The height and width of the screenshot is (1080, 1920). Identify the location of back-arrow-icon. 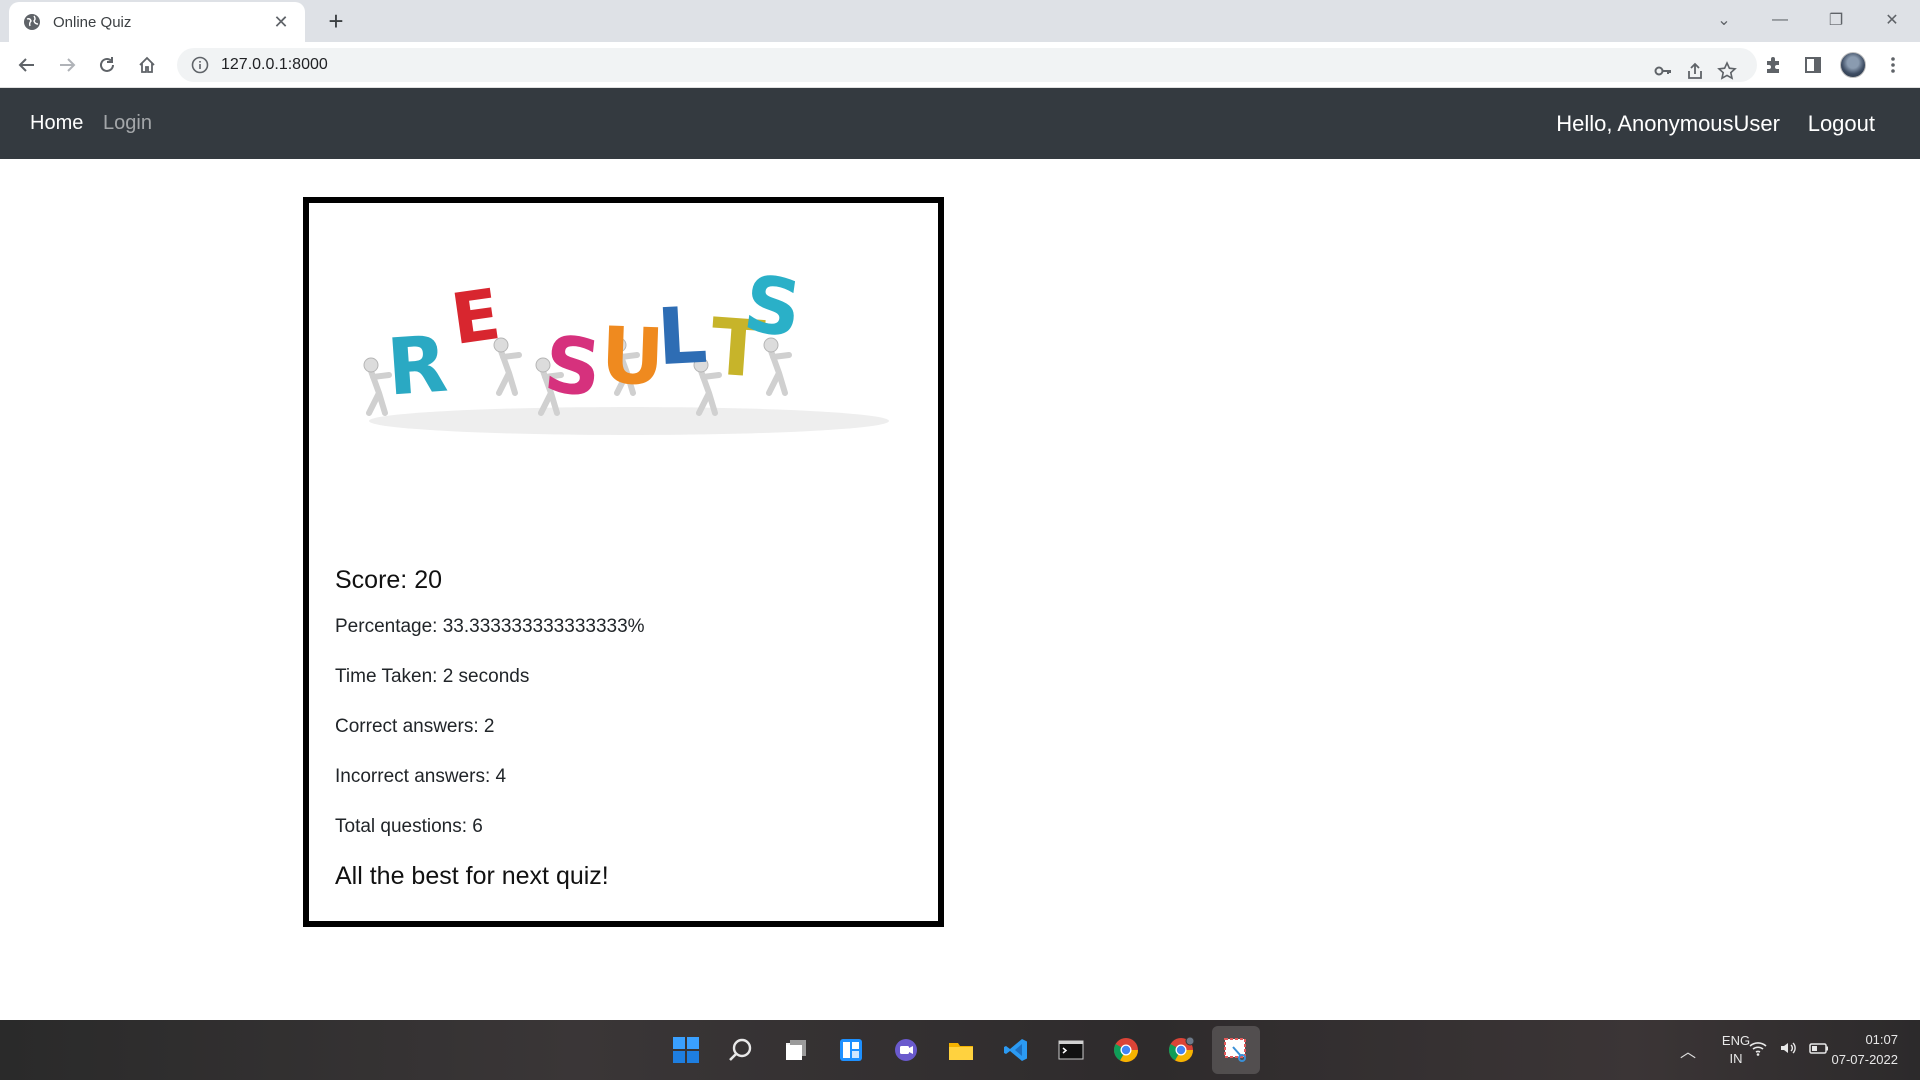
(26, 65).